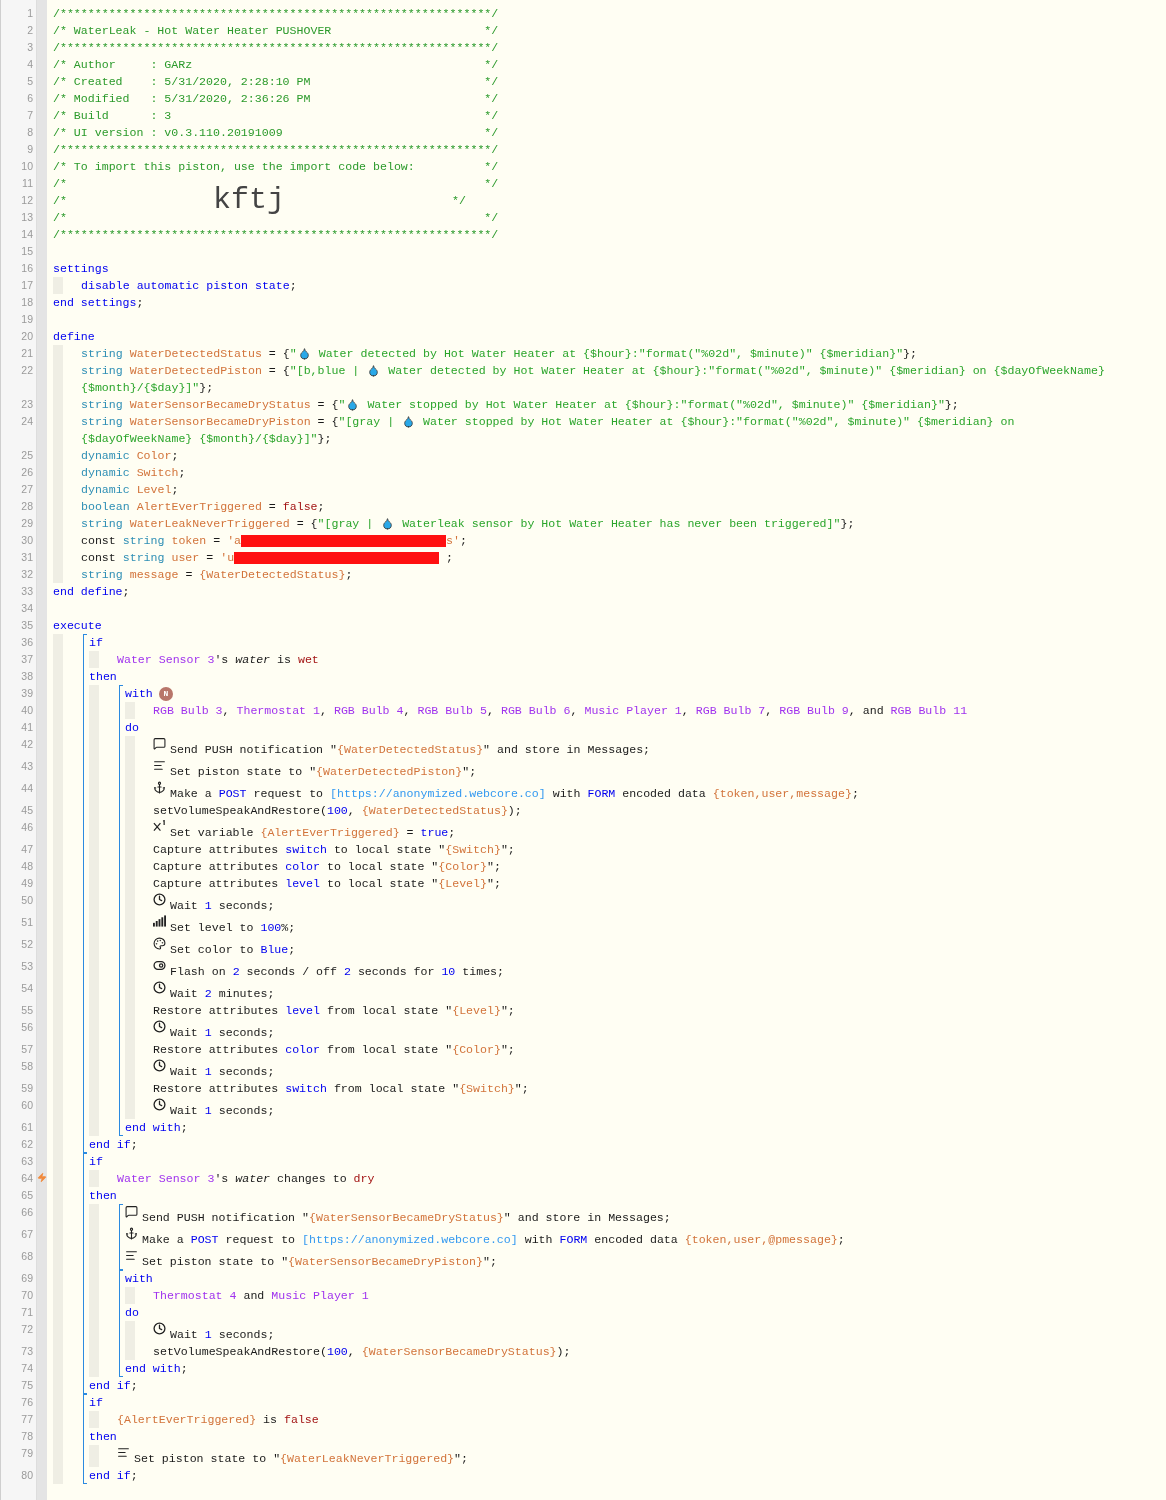 This screenshot has width=1166, height=1500. What do you see at coordinates (410, 750) in the screenshot?
I see `code-text: Send PUSH notification "{WaterDetectedStatus}" and store in Messages;` at bounding box center [410, 750].